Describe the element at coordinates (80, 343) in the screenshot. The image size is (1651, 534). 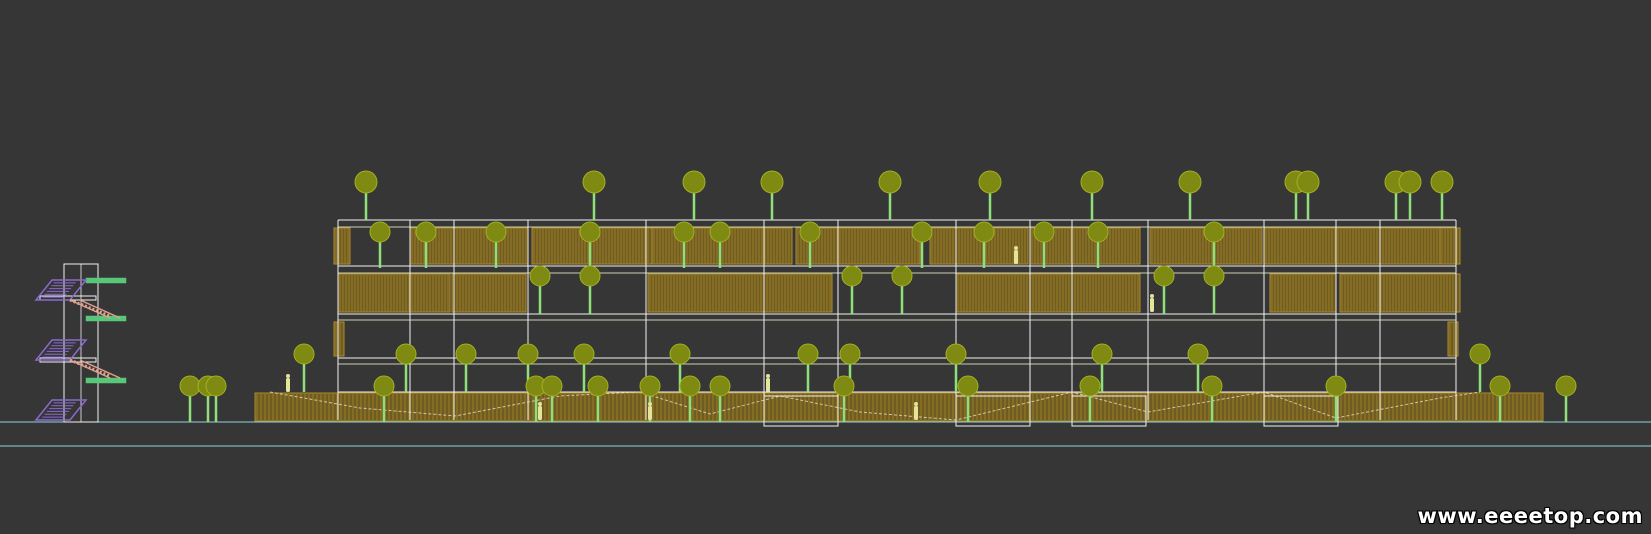
I see `stair-tower` at that location.